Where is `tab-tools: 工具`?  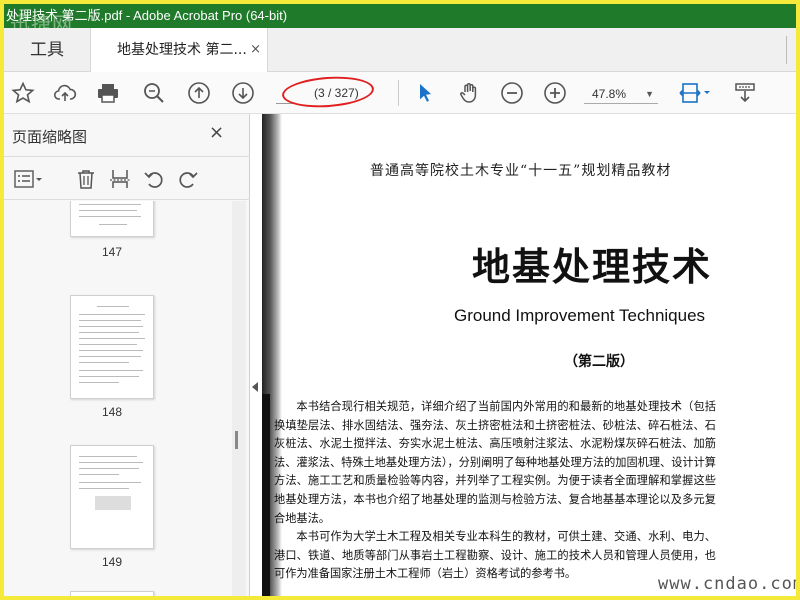
tab-tools: 工具 is located at coordinates (47, 50).